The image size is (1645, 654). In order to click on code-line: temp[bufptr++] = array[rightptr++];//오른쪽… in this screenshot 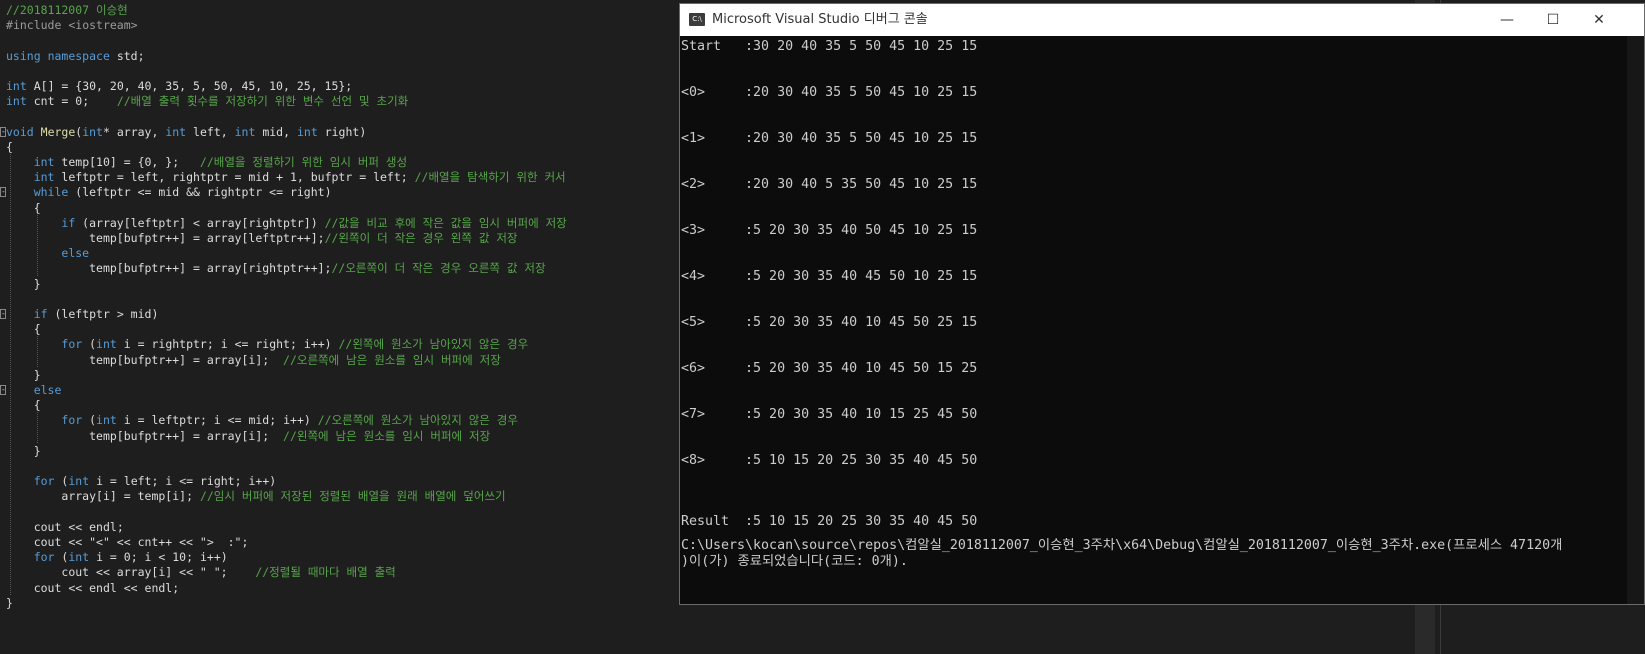, I will do `click(317, 268)`.